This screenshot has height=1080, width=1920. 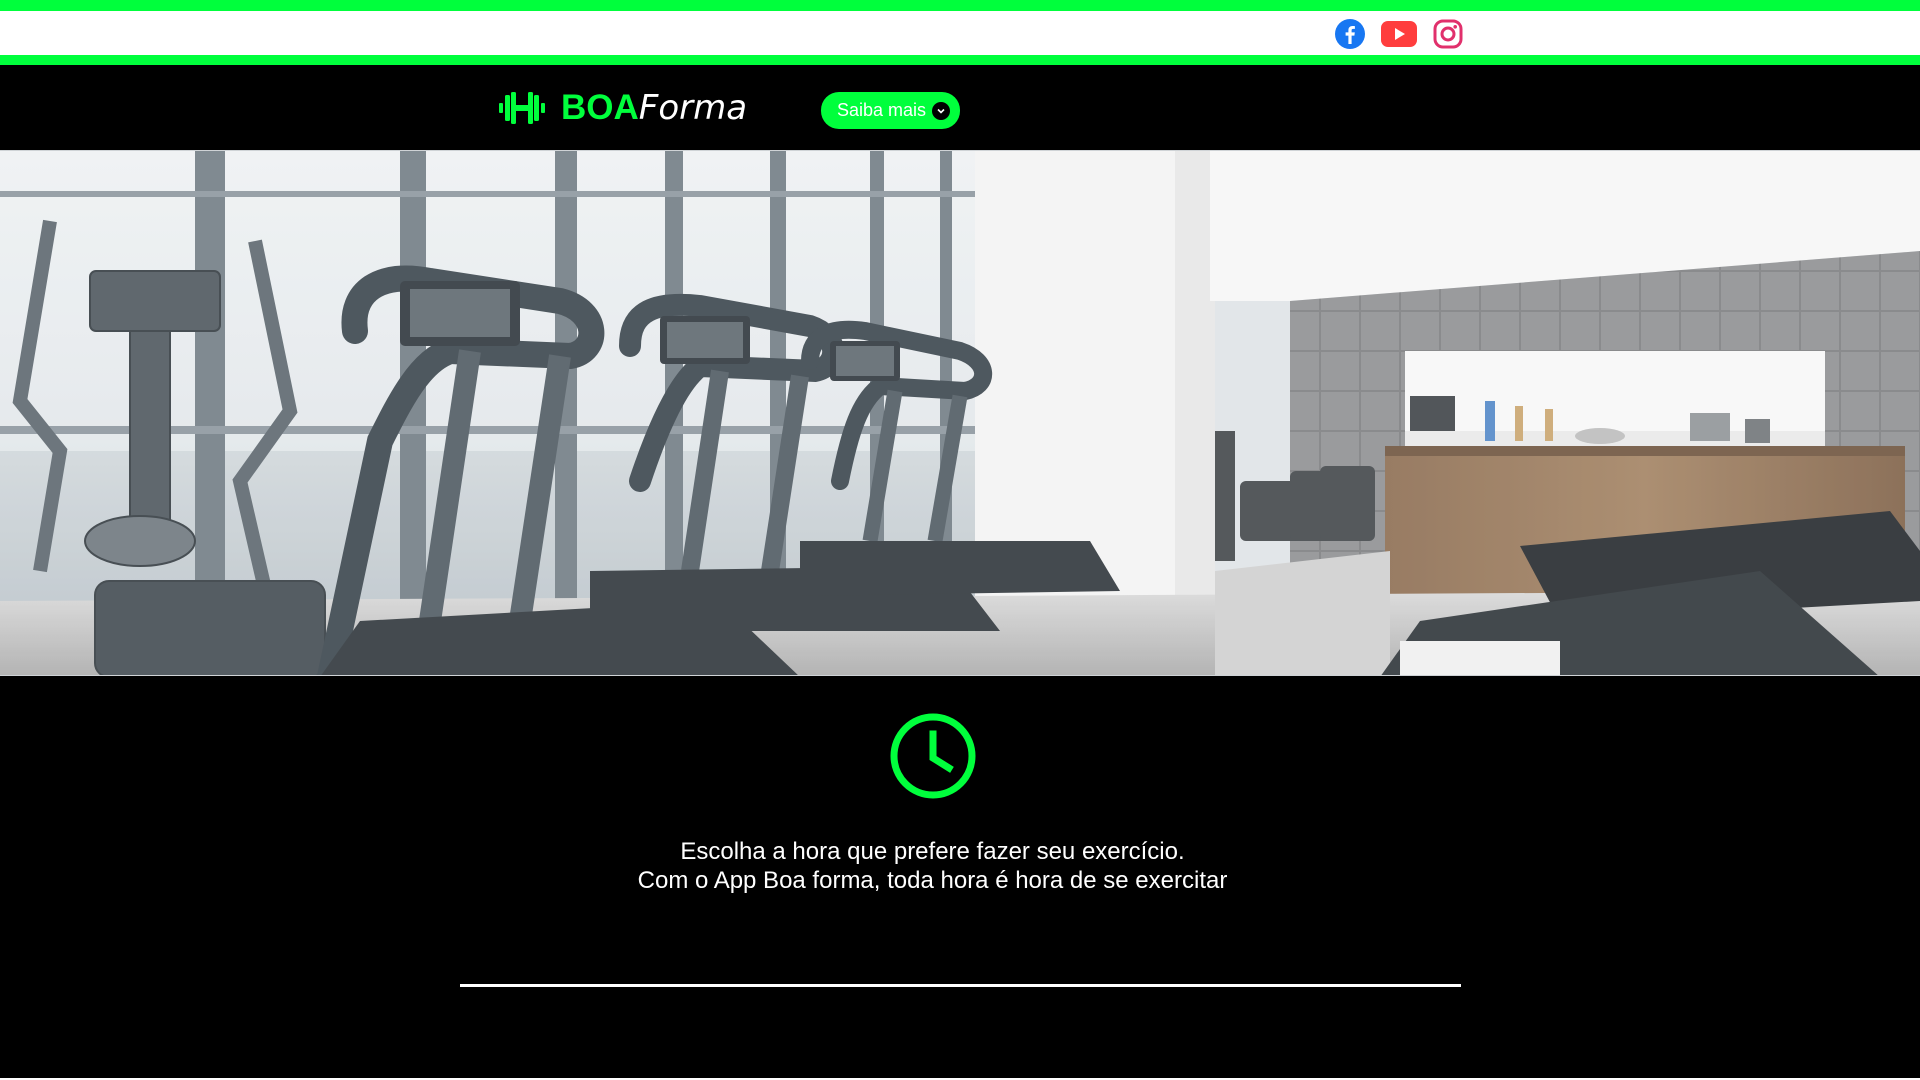 I want to click on logo: BOAForma, so click(x=623, y=108).